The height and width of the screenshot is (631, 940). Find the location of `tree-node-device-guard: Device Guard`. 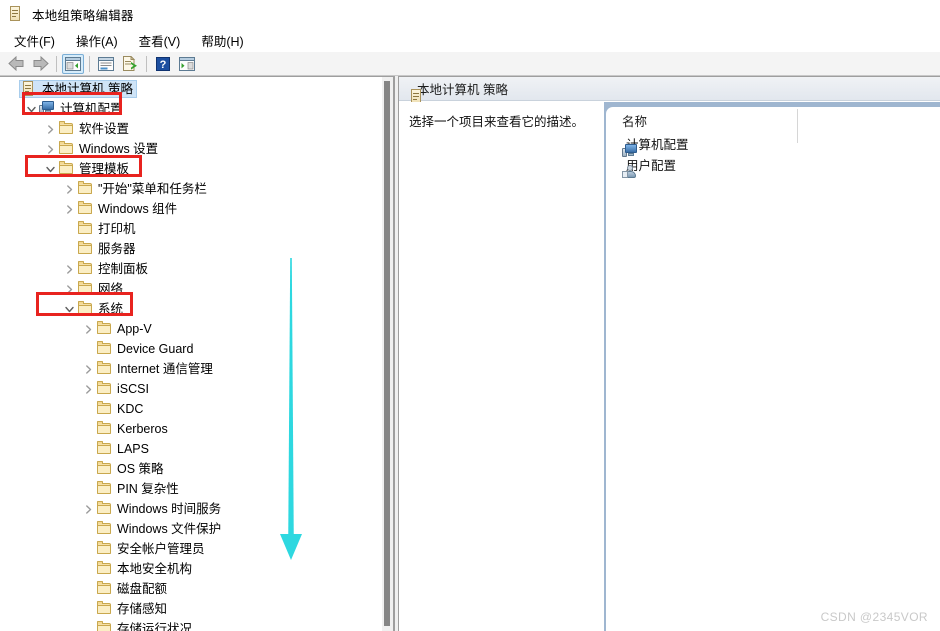

tree-node-device-guard: Device Guard is located at coordinates (191, 349).